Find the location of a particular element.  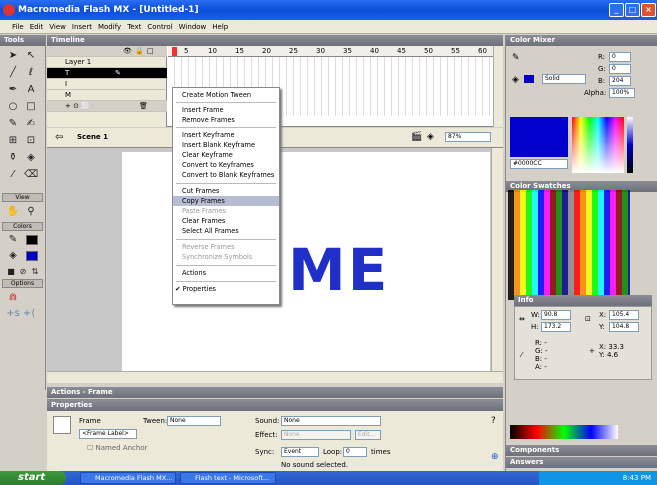

rectangle-tool-icon: □ is located at coordinates (31, 107).